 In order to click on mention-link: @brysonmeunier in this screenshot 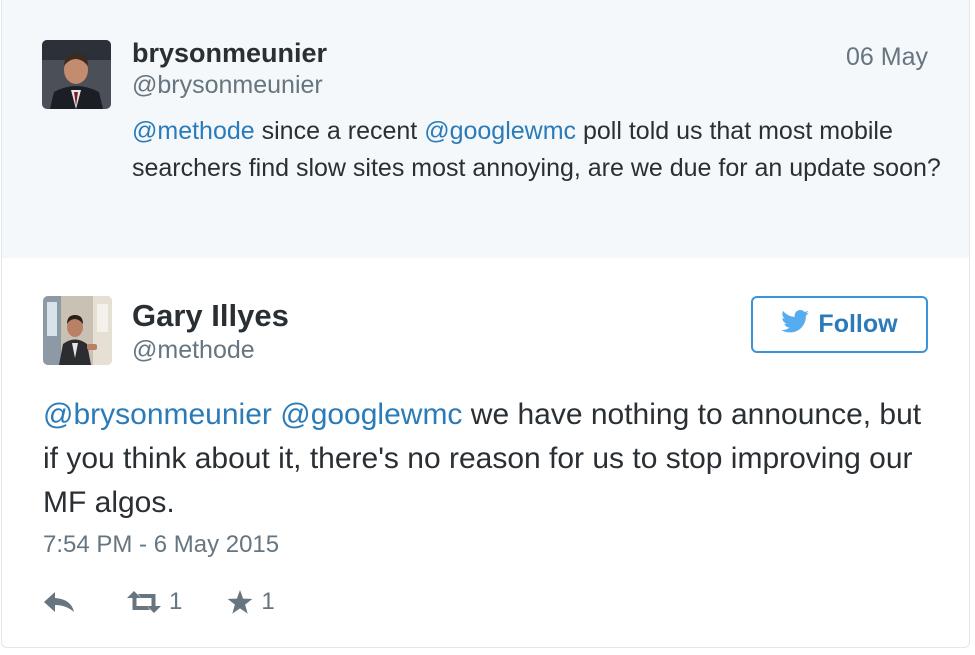, I will do `click(157, 414)`.